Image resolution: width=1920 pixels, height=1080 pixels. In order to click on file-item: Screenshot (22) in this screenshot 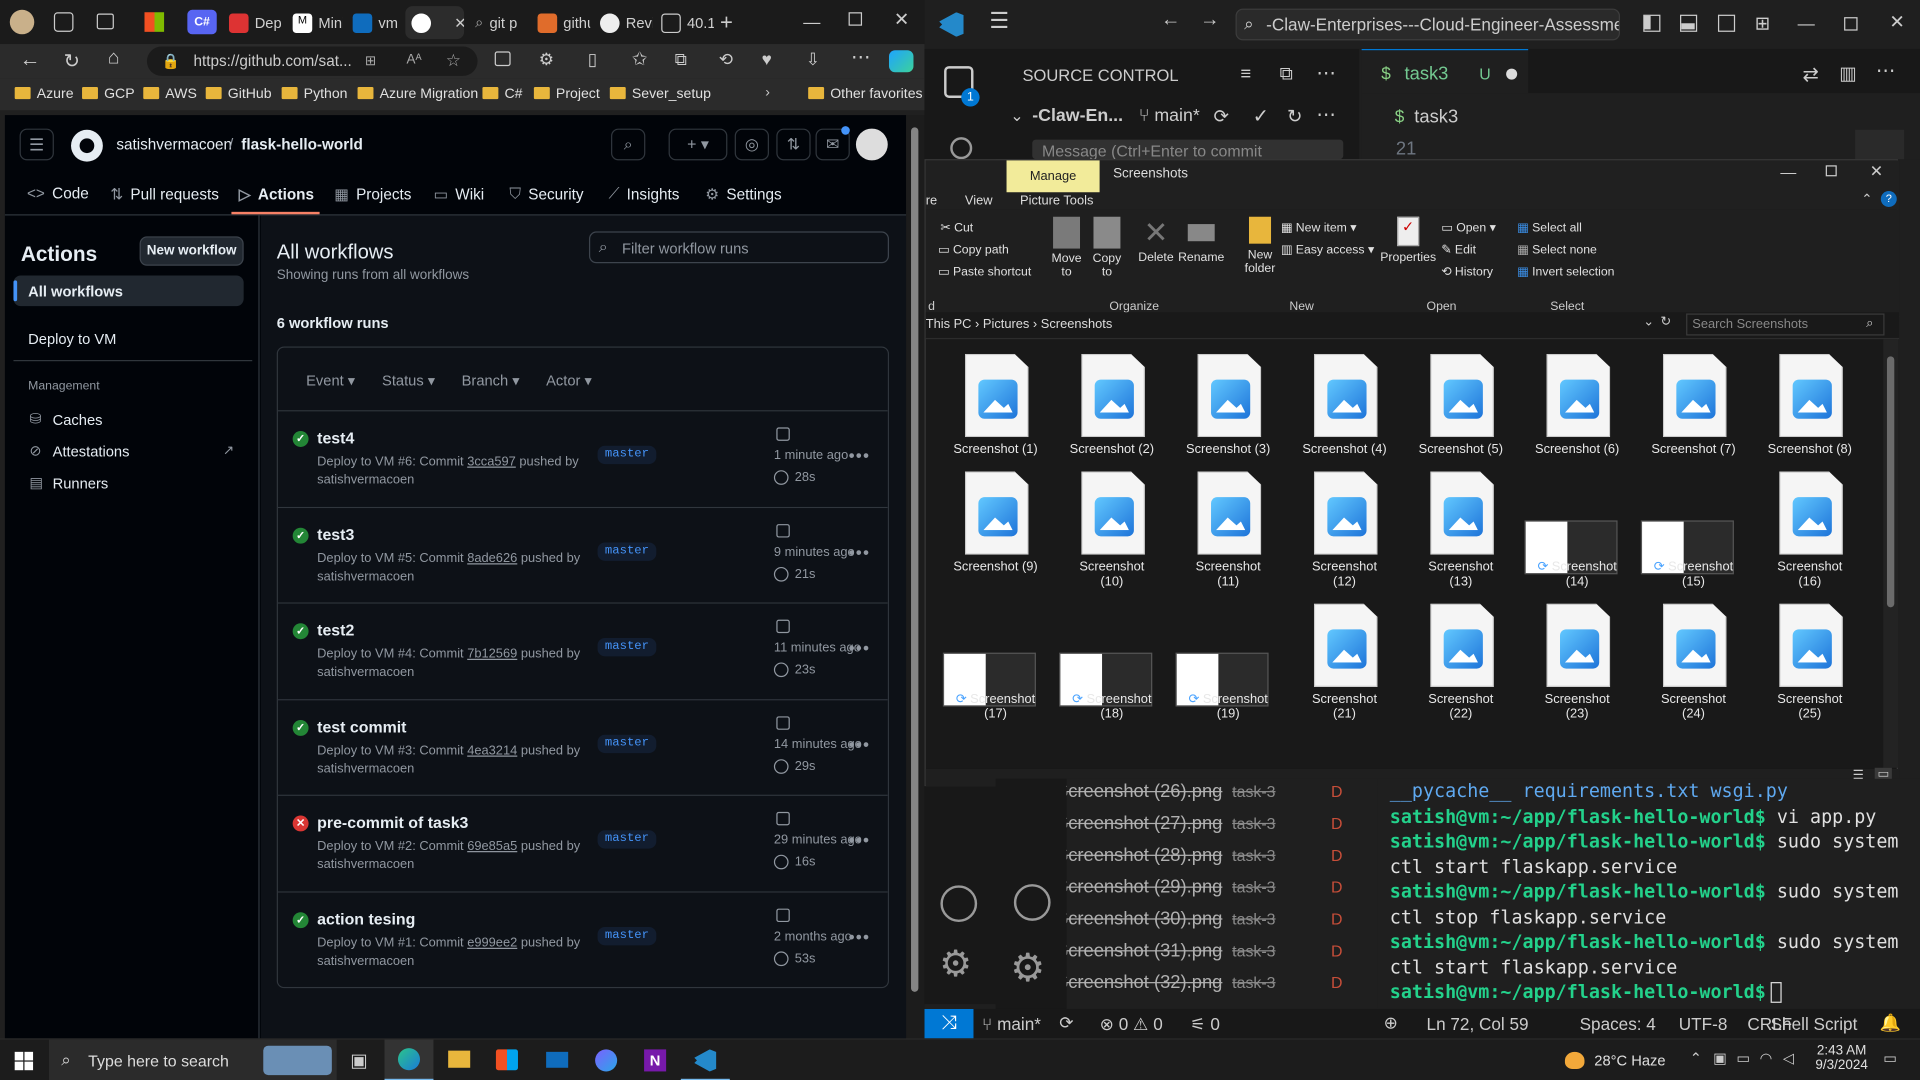, I will do `click(1461, 671)`.